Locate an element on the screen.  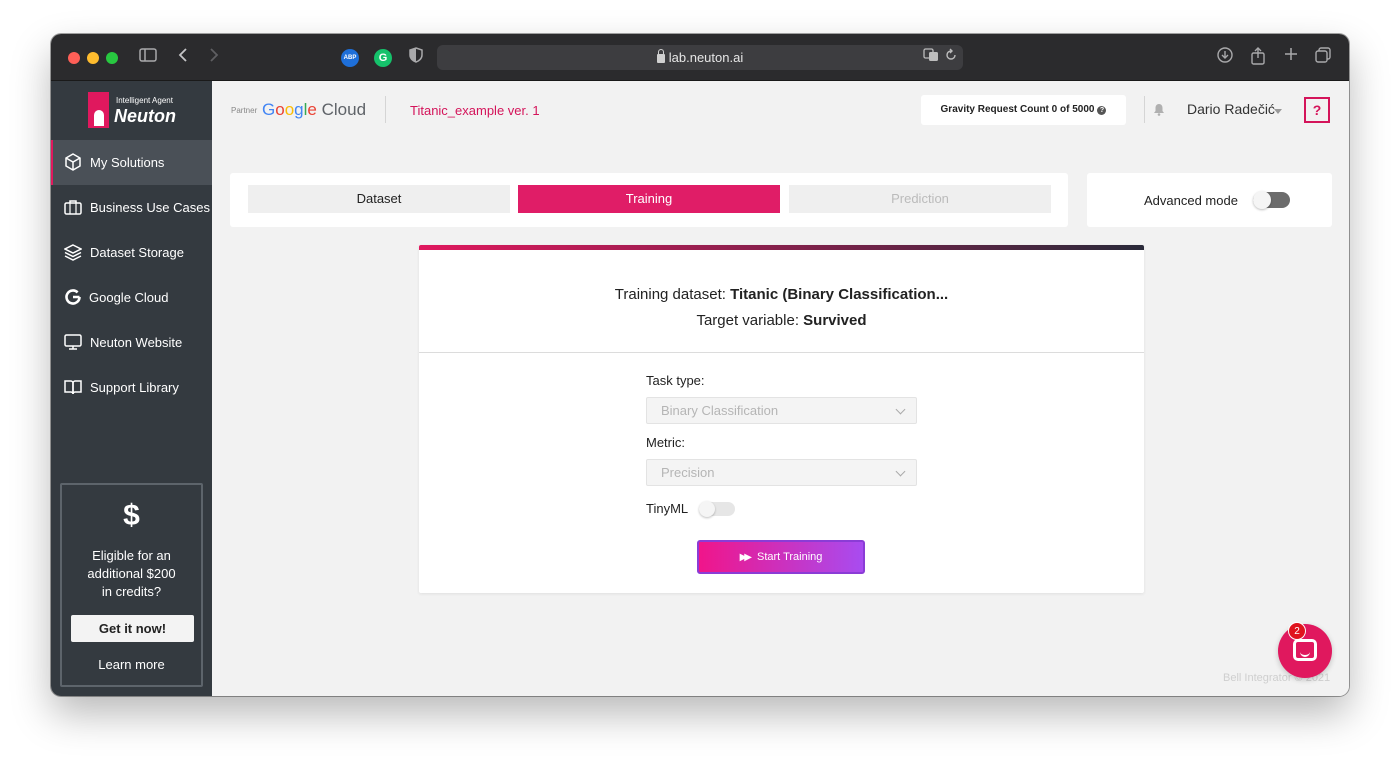
sidebar-item-support-library: Support Library is located at coordinates (131, 387).